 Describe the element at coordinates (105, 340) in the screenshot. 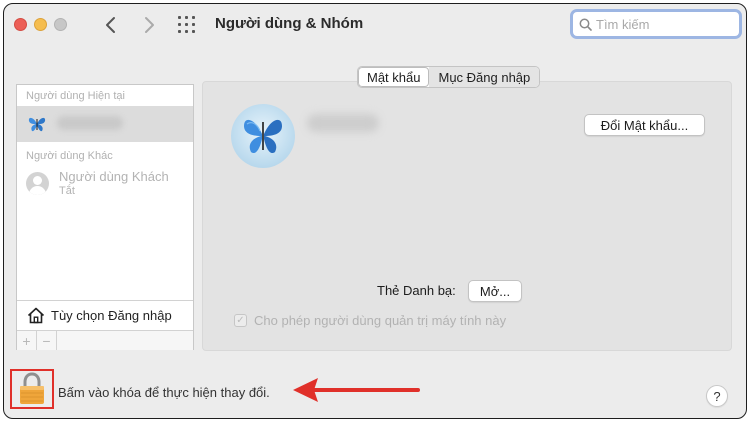

I see `add-remove-bar: + −` at that location.